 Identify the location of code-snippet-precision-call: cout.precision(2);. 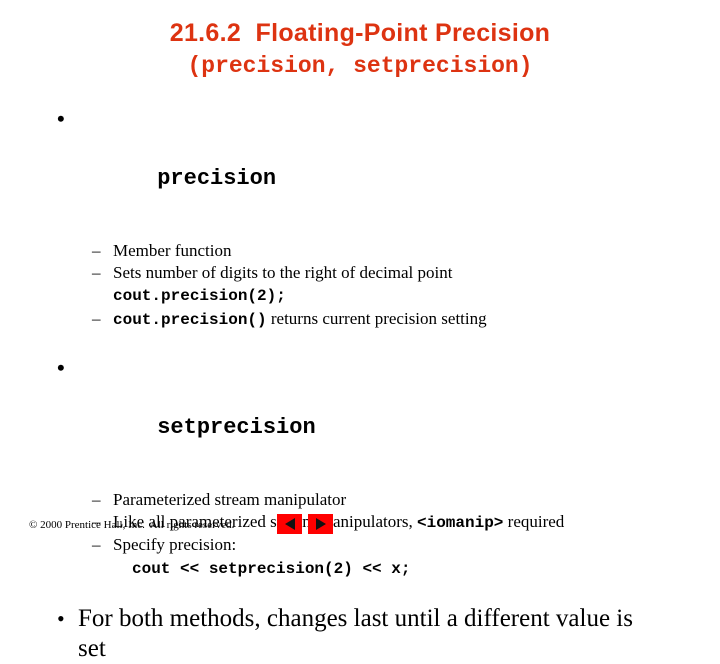
(199, 296).